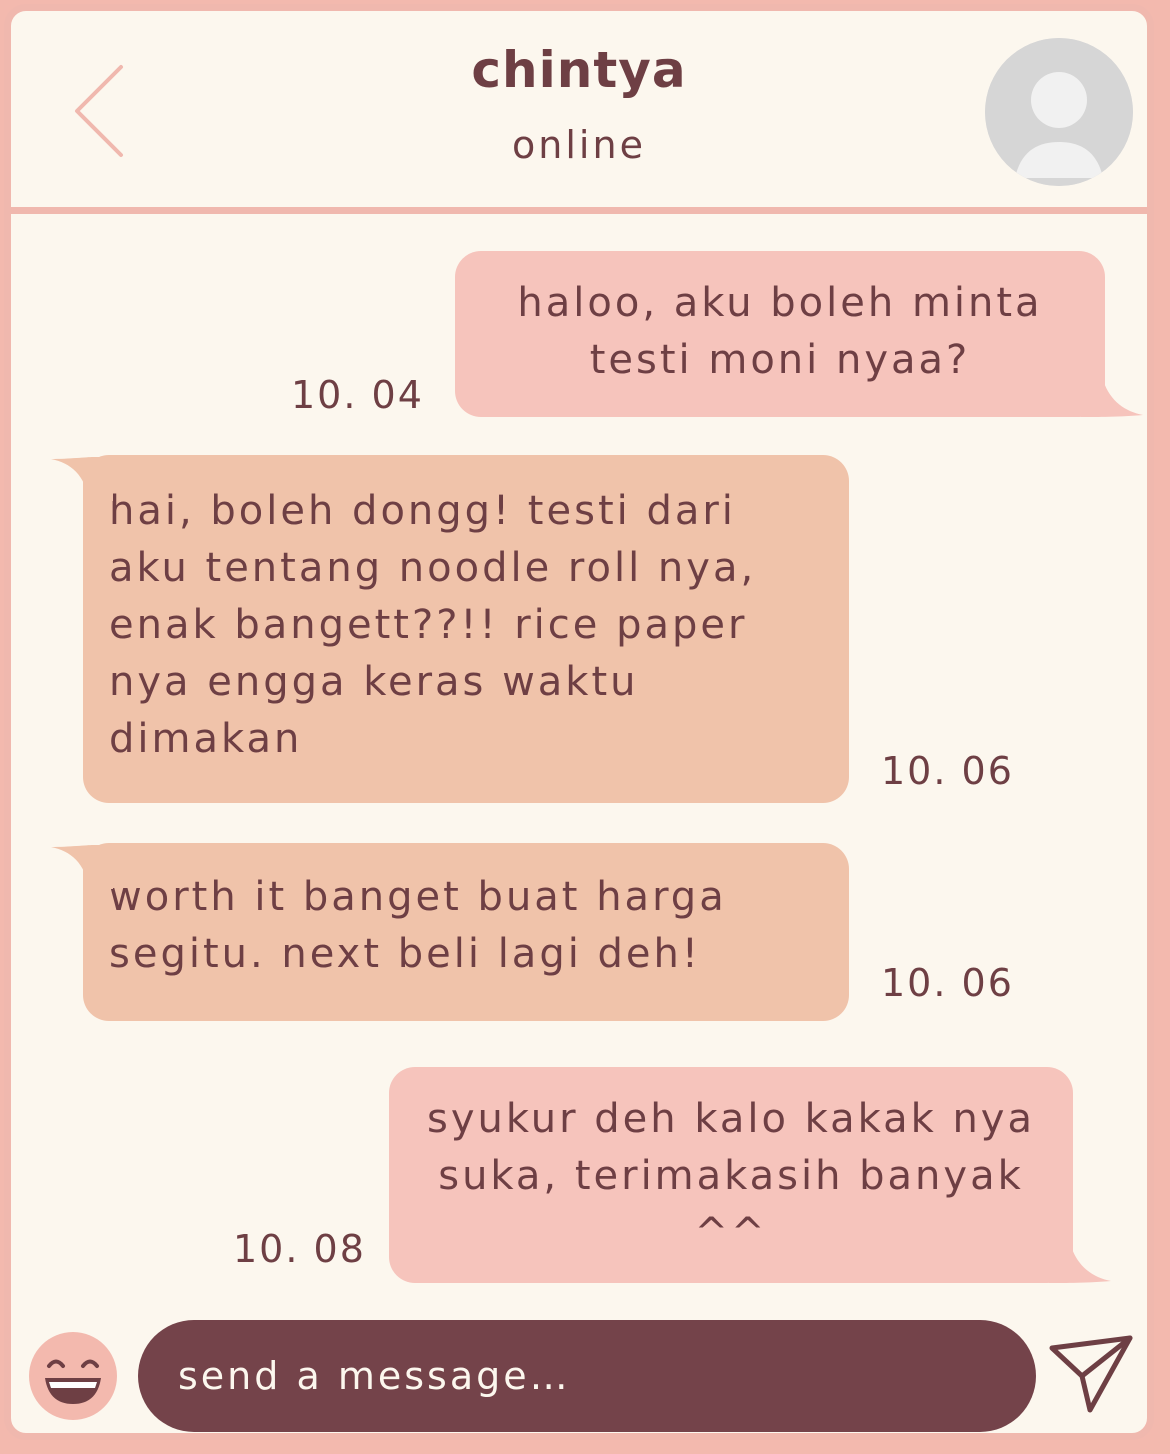 The height and width of the screenshot is (1454, 1170). Describe the element at coordinates (579, 112) in the screenshot. I see `chat-header: chintya online` at that location.